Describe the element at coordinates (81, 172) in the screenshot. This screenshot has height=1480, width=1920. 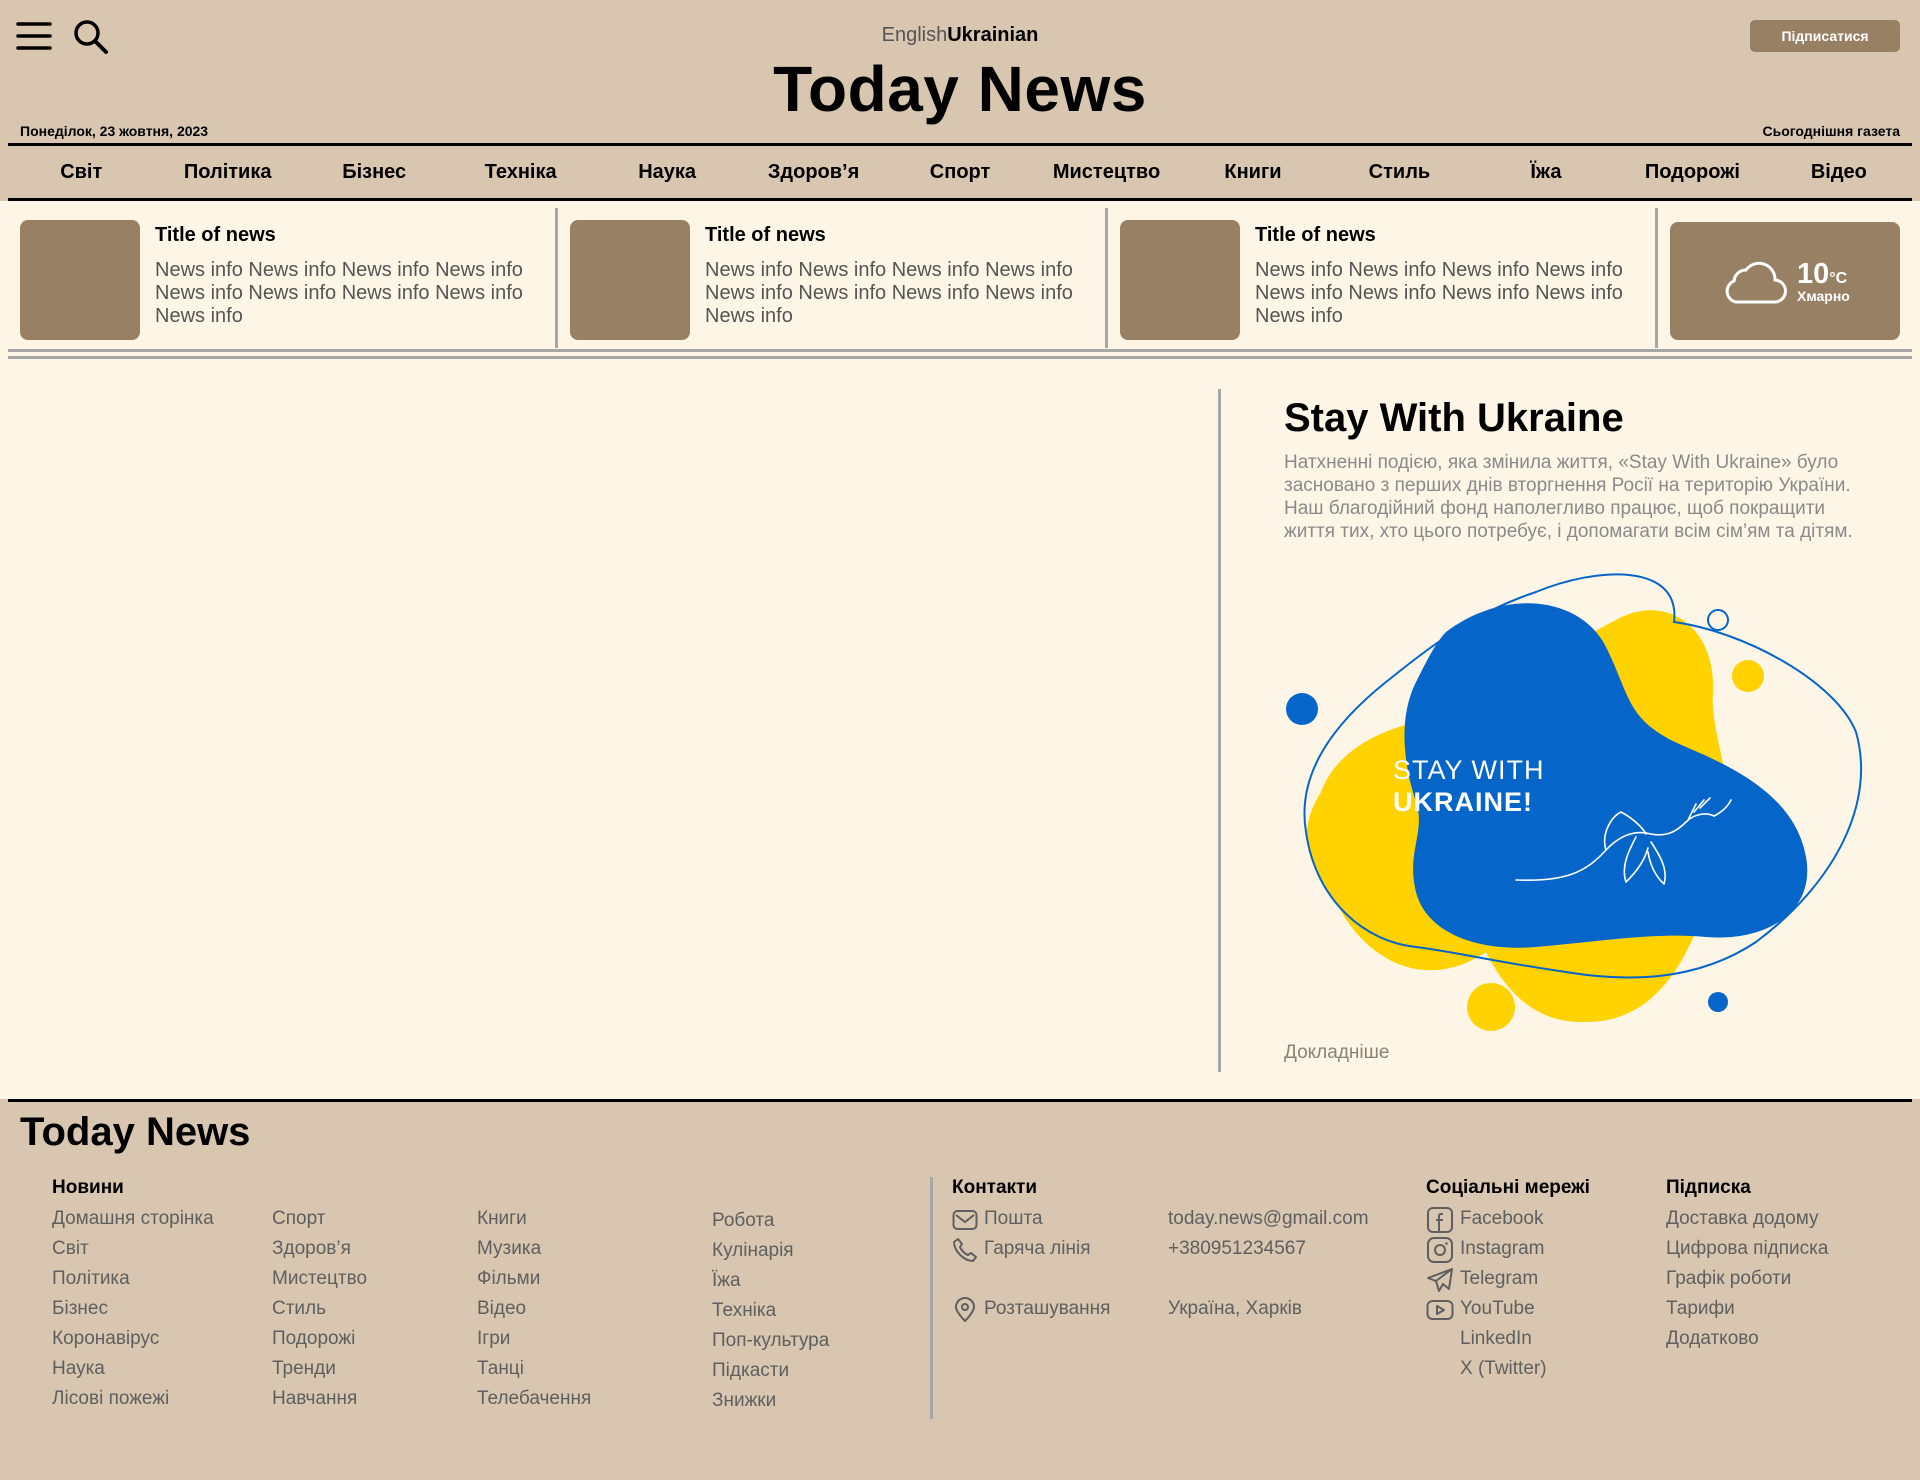
I see `nav-item-world: Світ` at that location.